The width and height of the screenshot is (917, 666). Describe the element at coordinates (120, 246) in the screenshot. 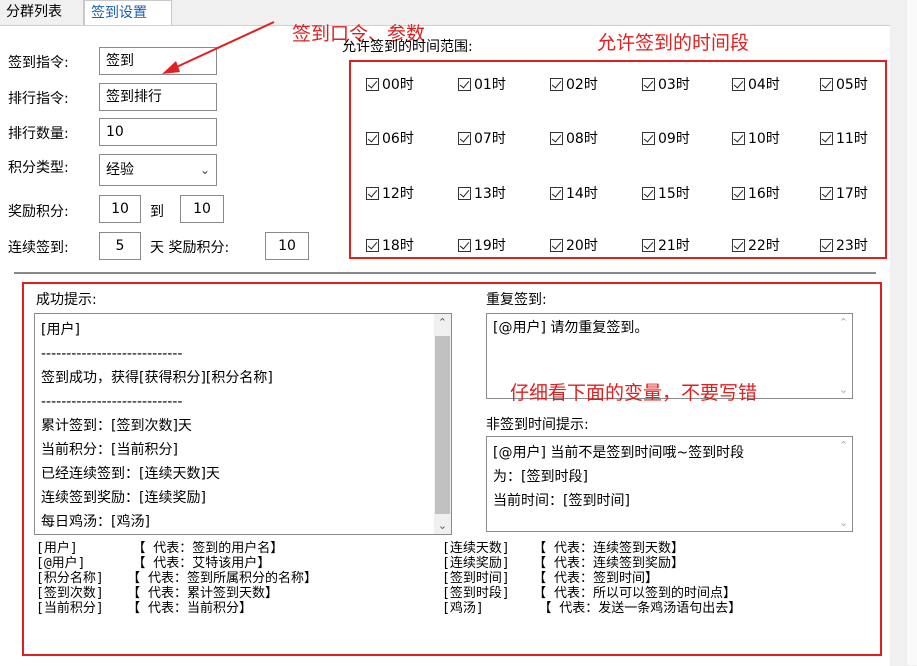

I see `streak-days-input: 5` at that location.